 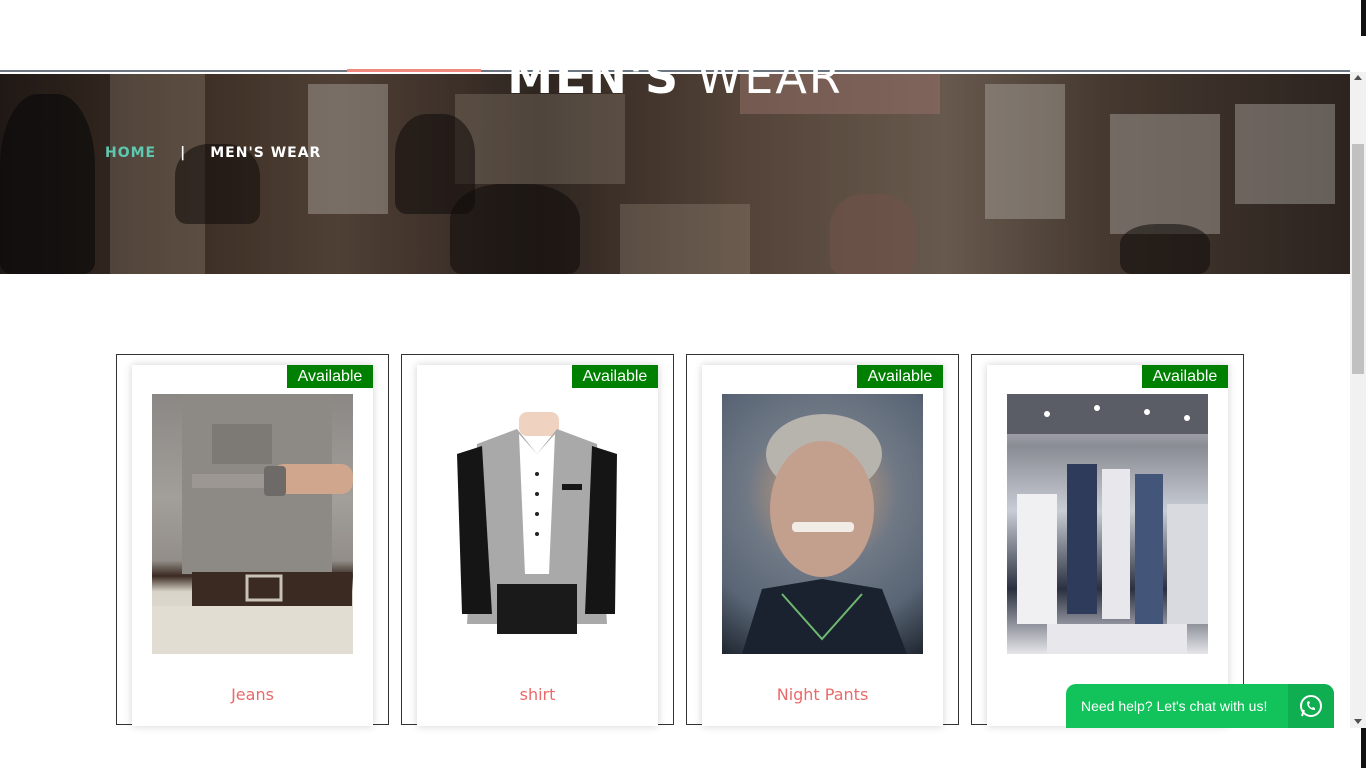 What do you see at coordinates (1177, 706) in the screenshot?
I see `chat-widget-label: Need help? Let's chat with us!` at bounding box center [1177, 706].